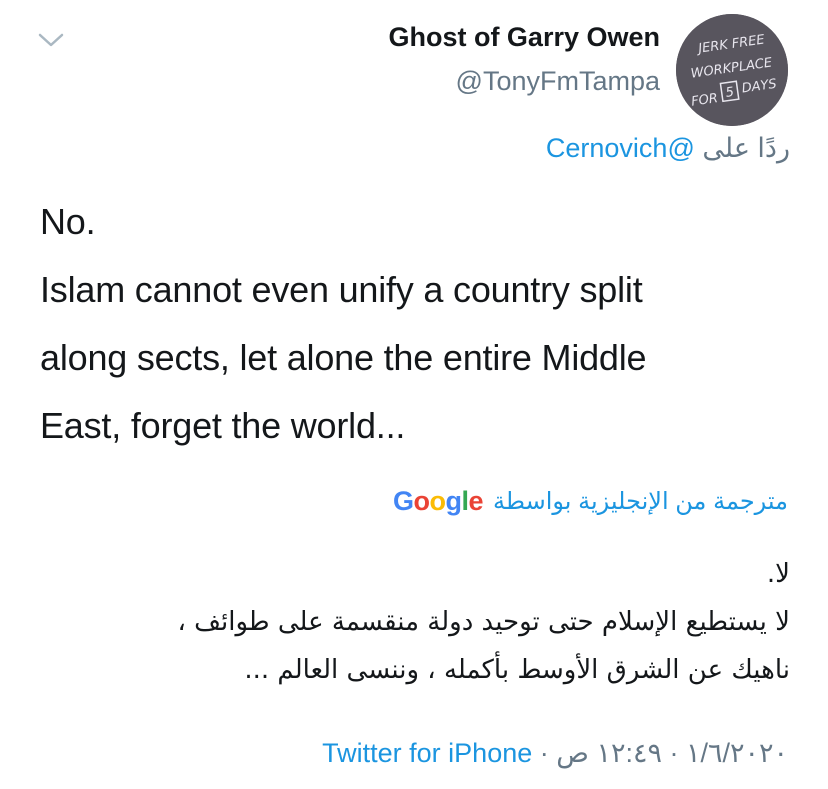  Describe the element at coordinates (465, 501) in the screenshot. I see `google-letter: l` at that location.